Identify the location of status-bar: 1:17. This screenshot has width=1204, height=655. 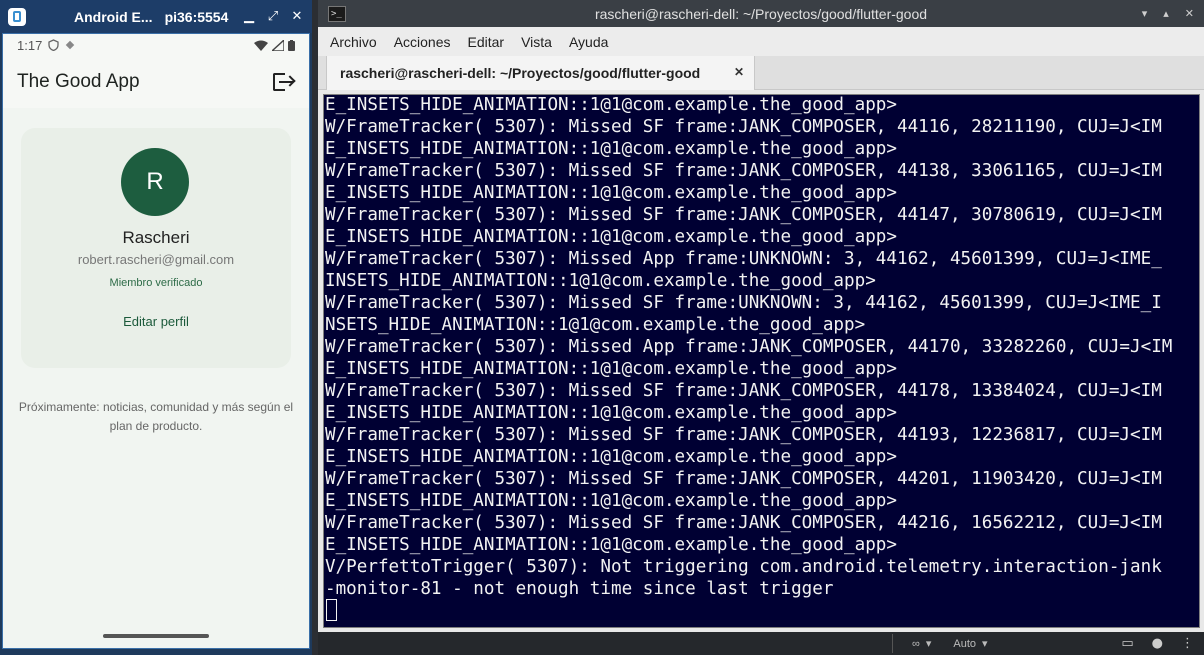
(156, 45).